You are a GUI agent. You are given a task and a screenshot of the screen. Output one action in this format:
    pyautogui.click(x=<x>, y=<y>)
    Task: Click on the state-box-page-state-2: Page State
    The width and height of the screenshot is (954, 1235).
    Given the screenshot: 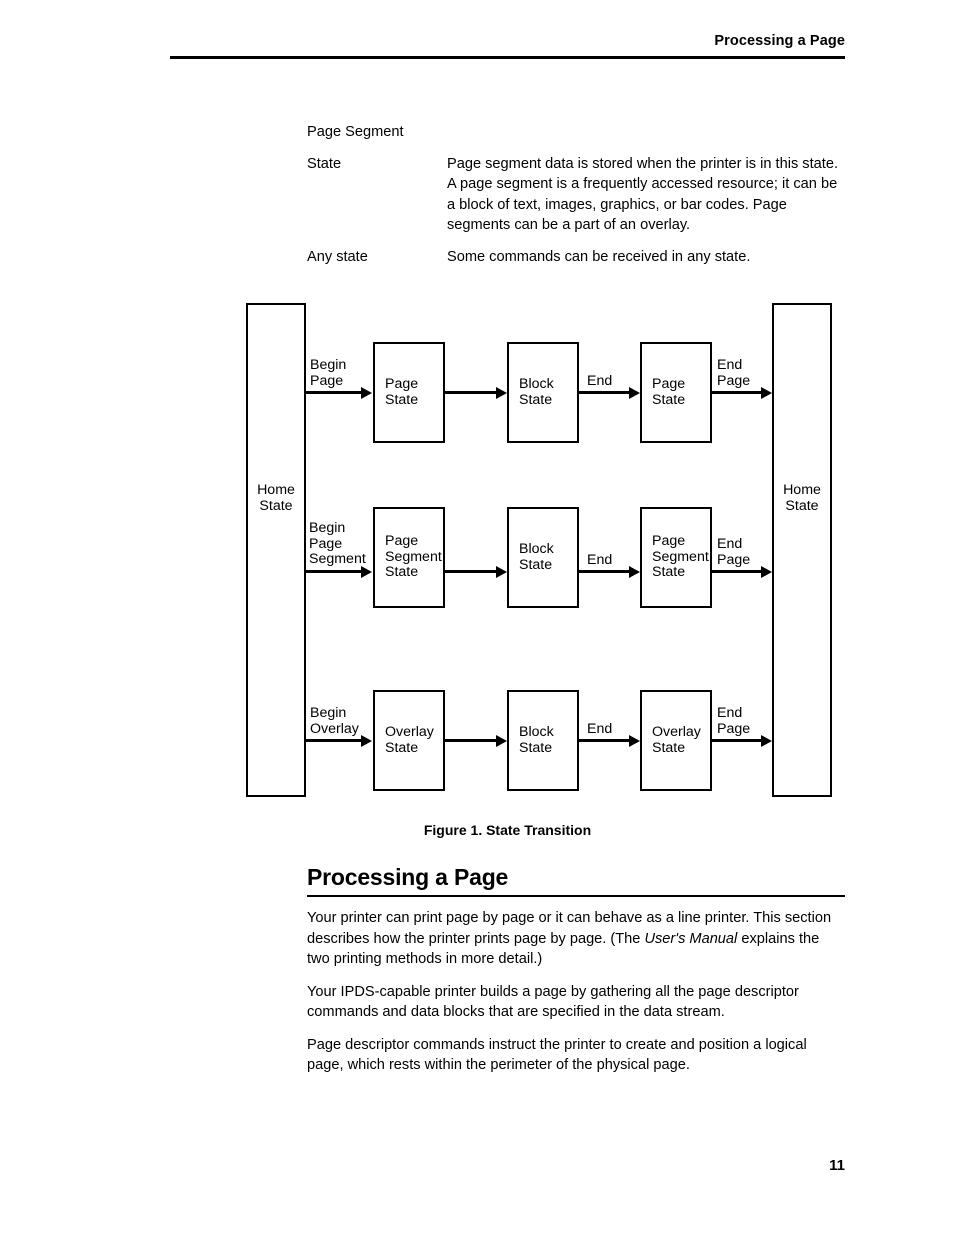 What is the action you would take?
    pyautogui.click(x=676, y=392)
    